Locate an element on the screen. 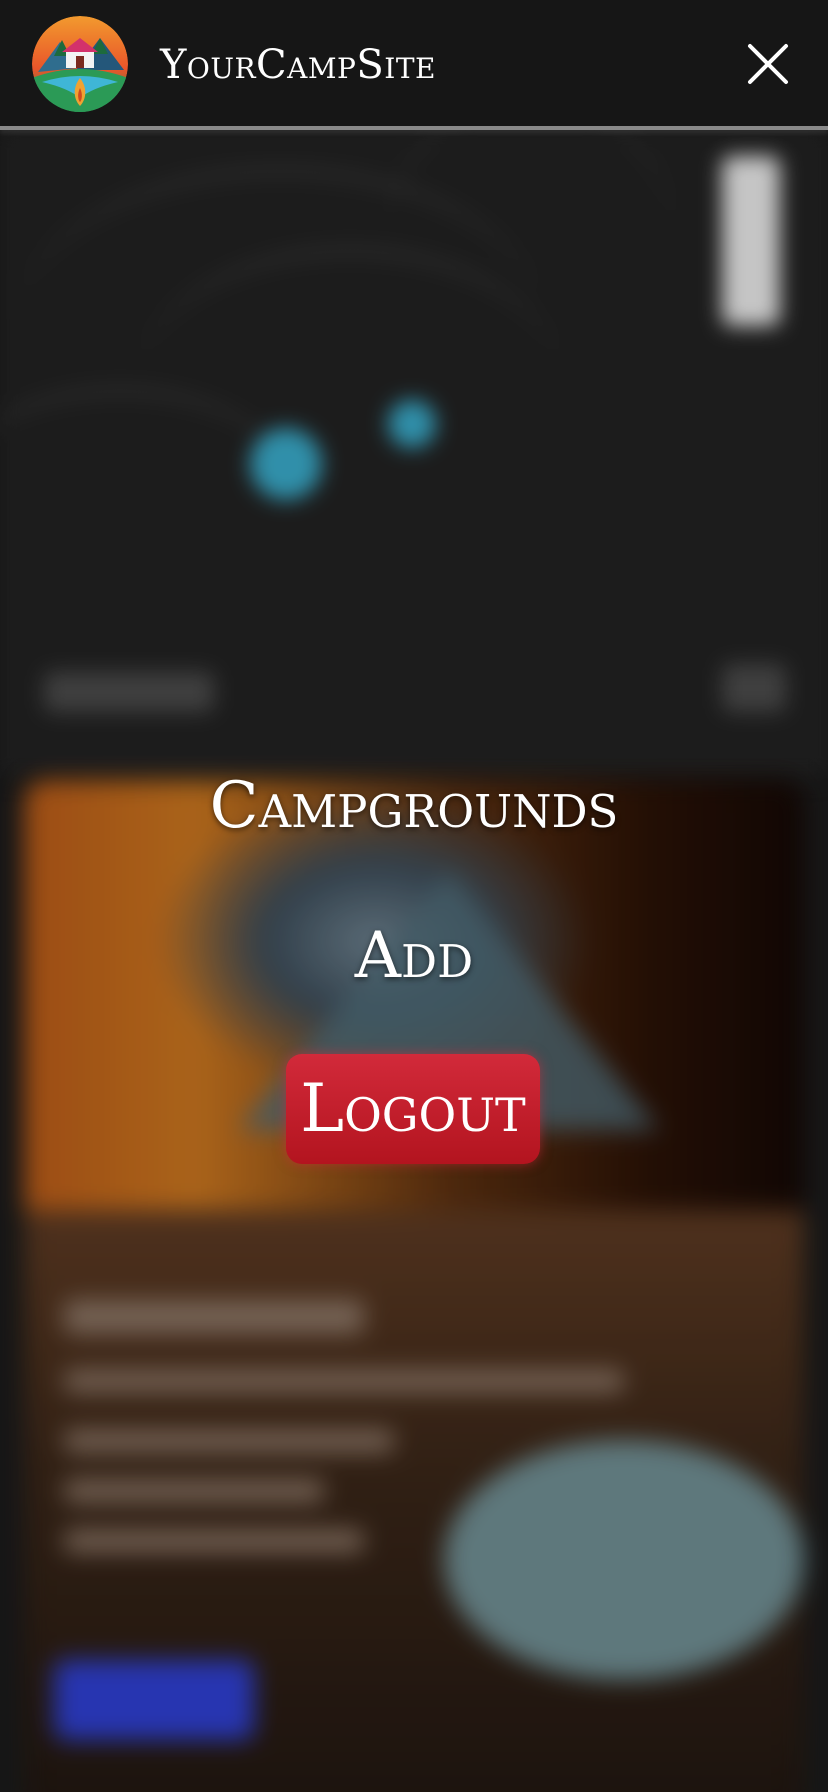  top-navbar: YourCampSite is located at coordinates (414, 65).